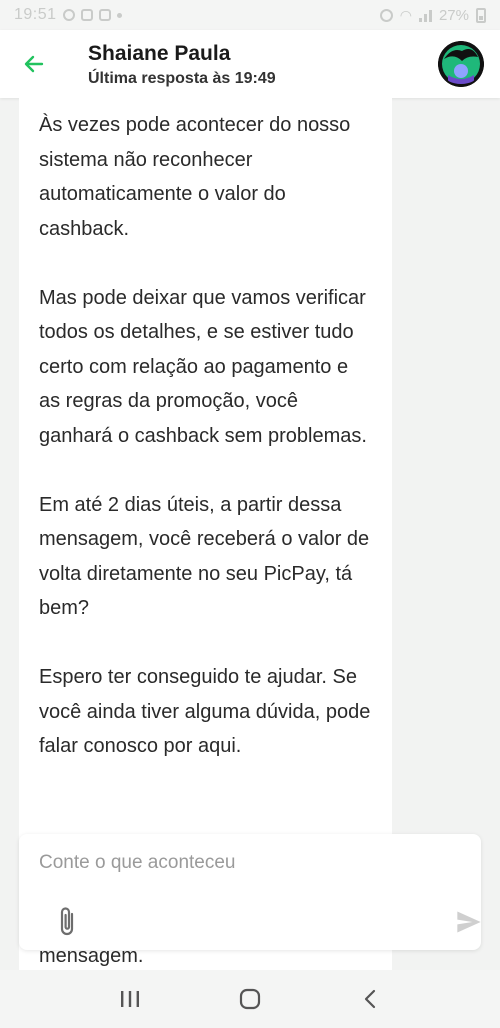 The width and height of the screenshot is (500, 1028). What do you see at coordinates (159, 53) in the screenshot?
I see `contact-name: Shaiane Paula` at bounding box center [159, 53].